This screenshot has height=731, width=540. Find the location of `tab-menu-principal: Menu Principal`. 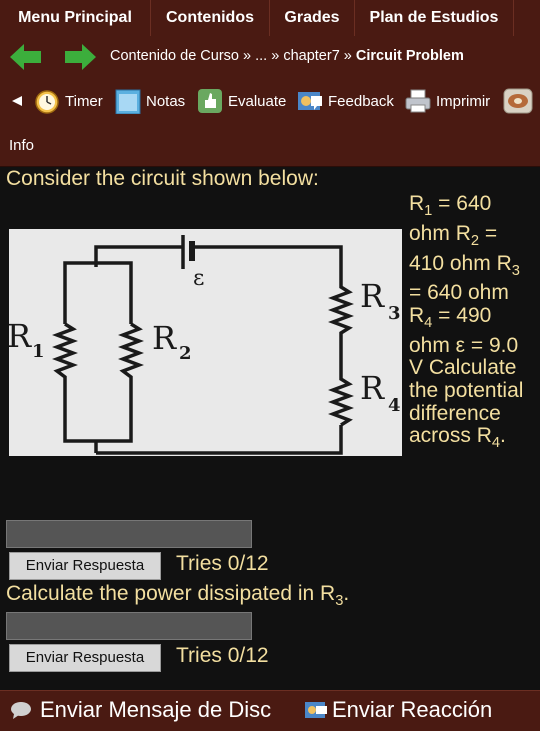

tab-menu-principal: Menu Principal is located at coordinates (75, 18).